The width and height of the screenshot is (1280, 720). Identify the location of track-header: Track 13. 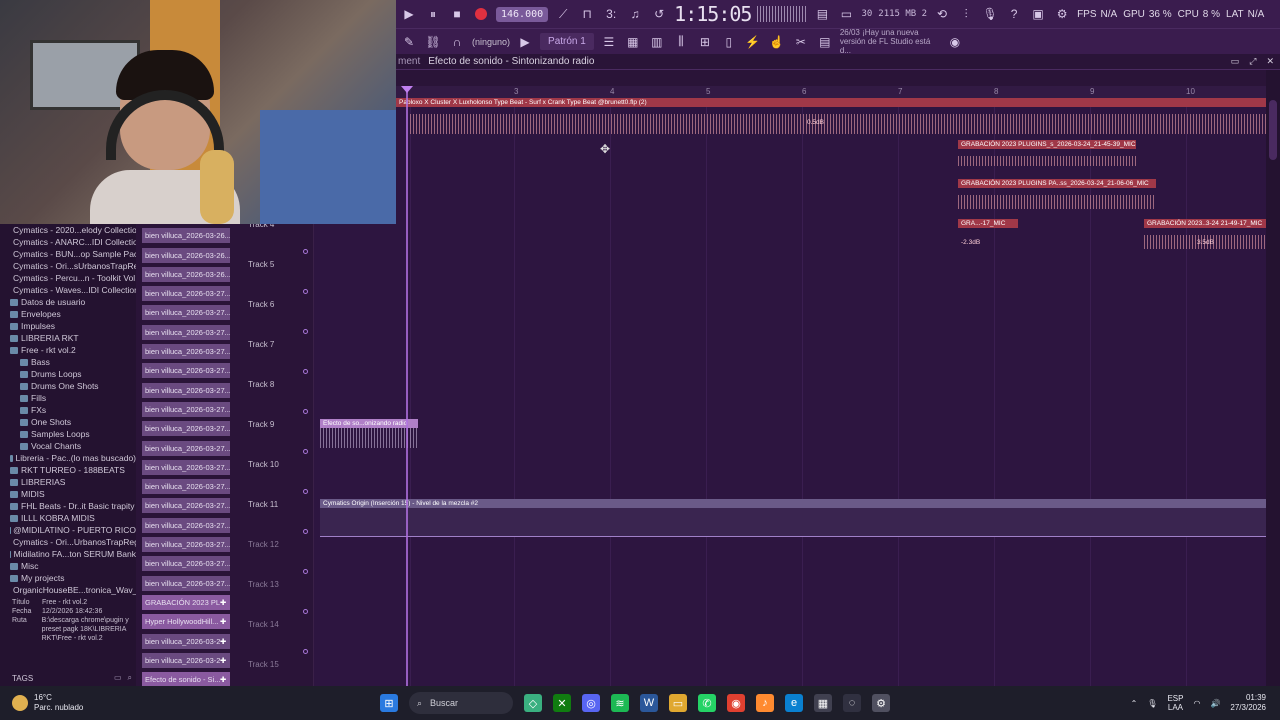
(279, 600).